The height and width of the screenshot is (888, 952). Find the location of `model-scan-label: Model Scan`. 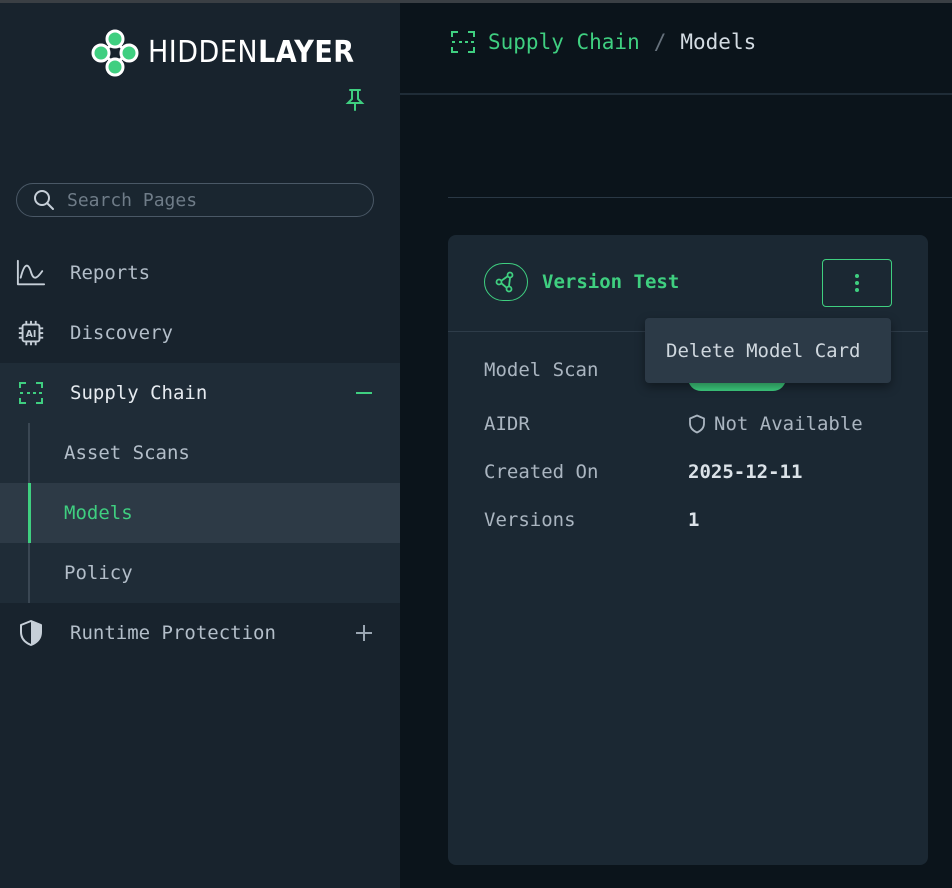

model-scan-label: Model Scan is located at coordinates (541, 370).